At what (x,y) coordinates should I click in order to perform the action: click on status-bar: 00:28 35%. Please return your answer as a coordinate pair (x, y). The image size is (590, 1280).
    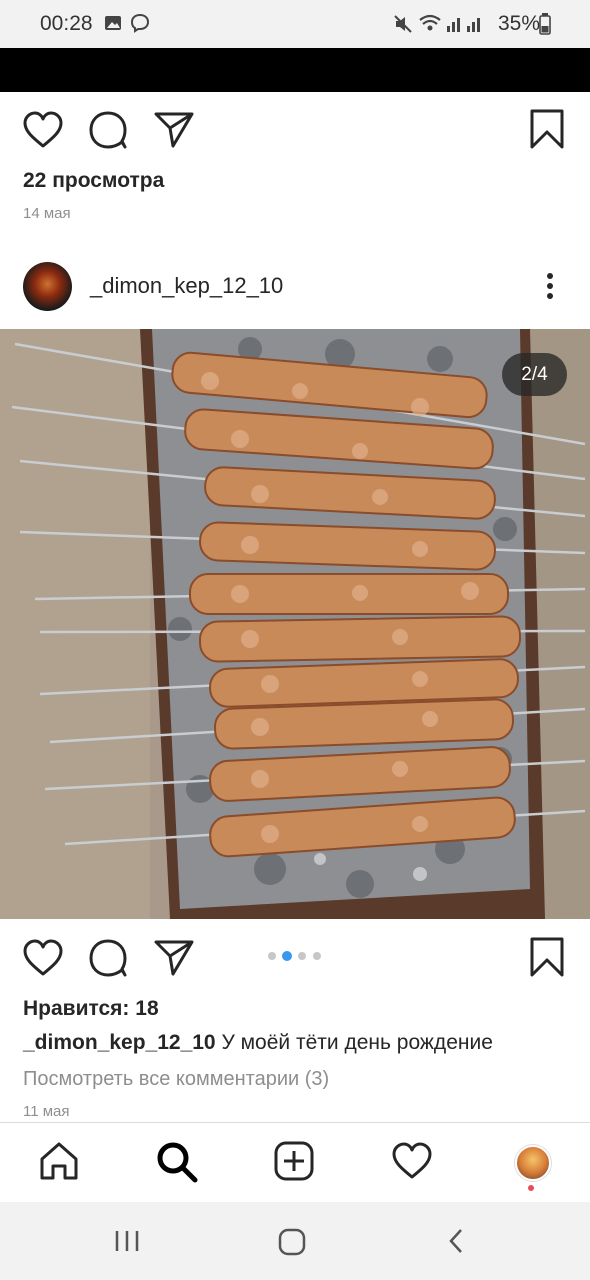
    Looking at the image, I should click on (295, 24).